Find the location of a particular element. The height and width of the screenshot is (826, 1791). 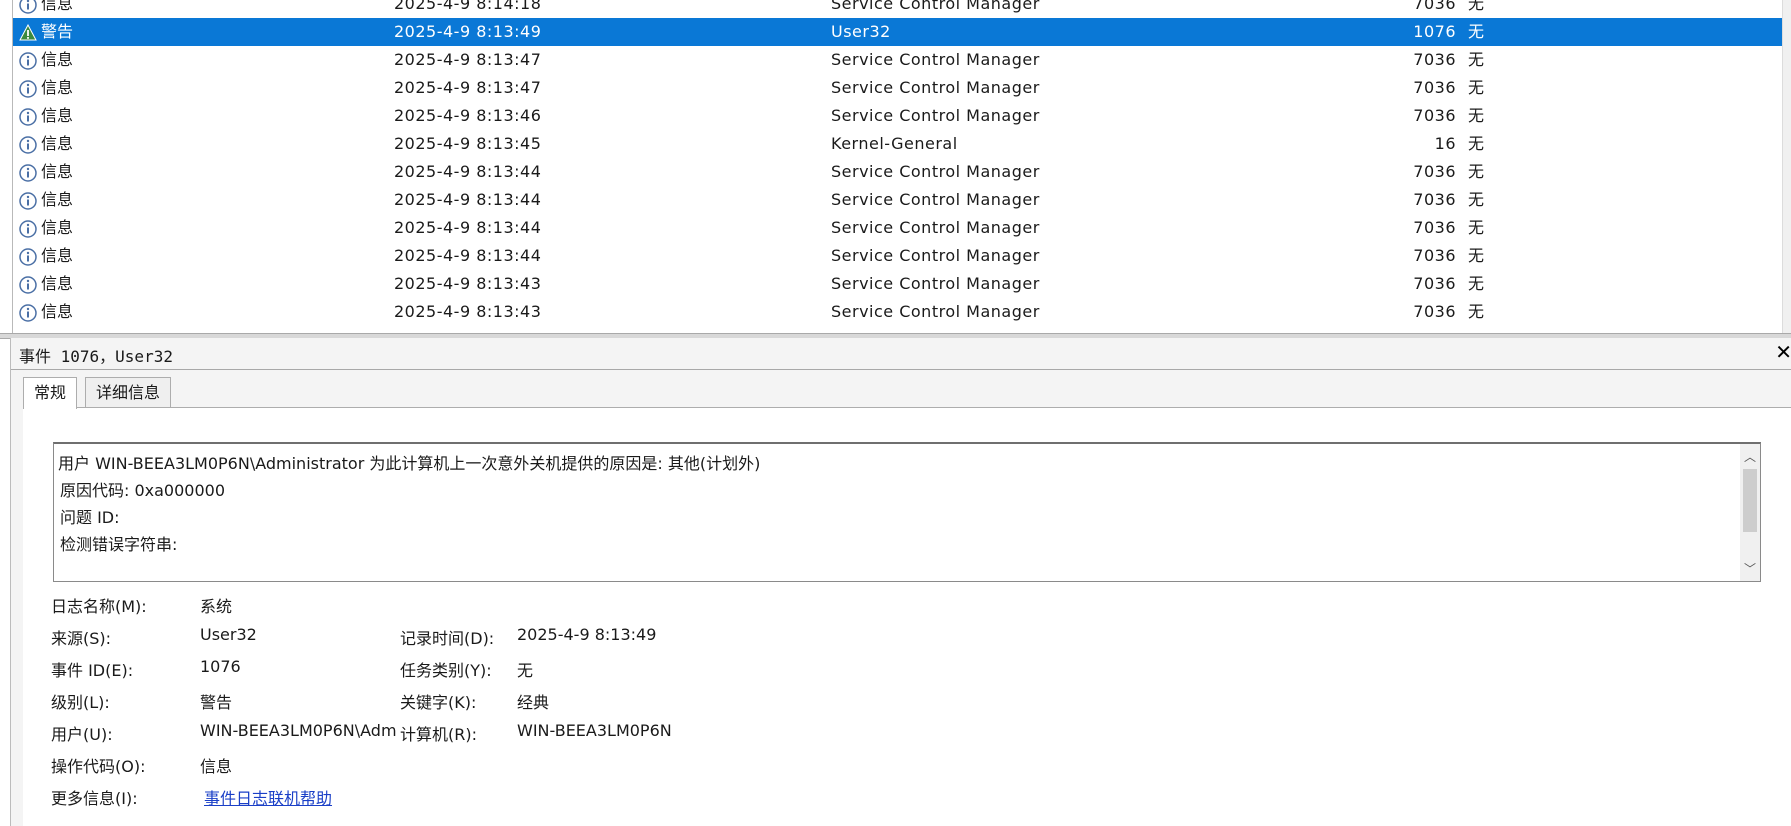

event-id: 1076 is located at coordinates (1434, 31).